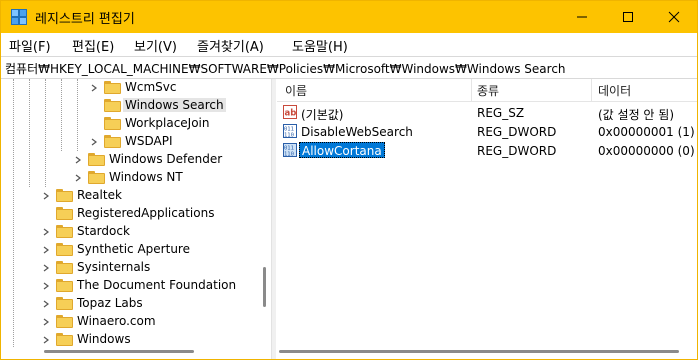 The image size is (698, 360). Describe the element at coordinates (85, 19) in the screenshot. I see `window-title: 레지스트리 편집기` at that location.